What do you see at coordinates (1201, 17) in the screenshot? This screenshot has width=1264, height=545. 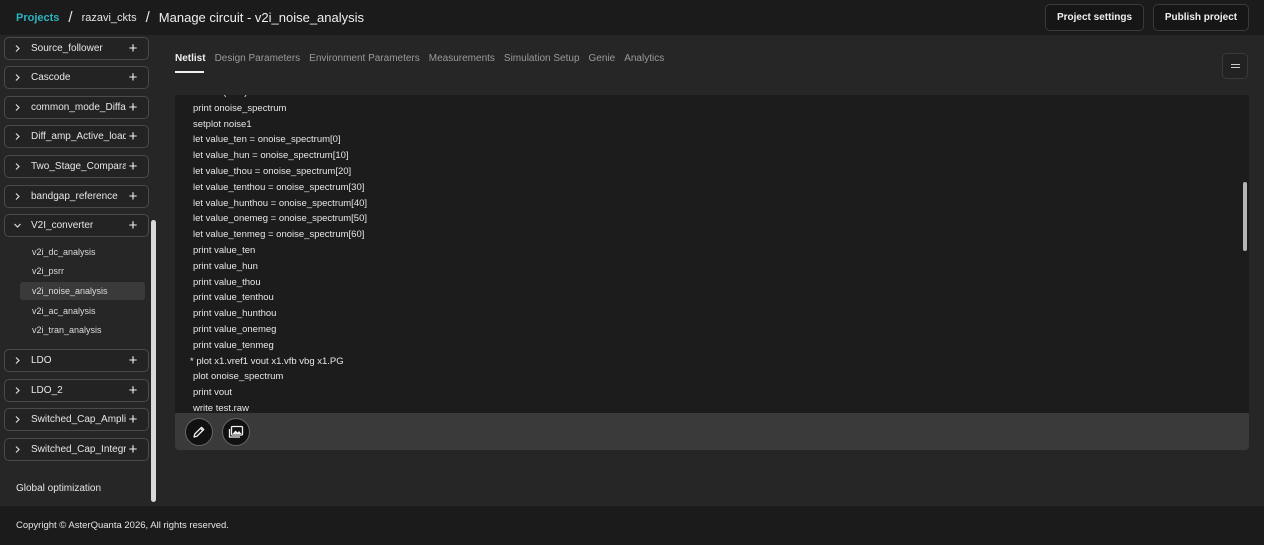 I see `publish-project-button: Publish project` at bounding box center [1201, 17].